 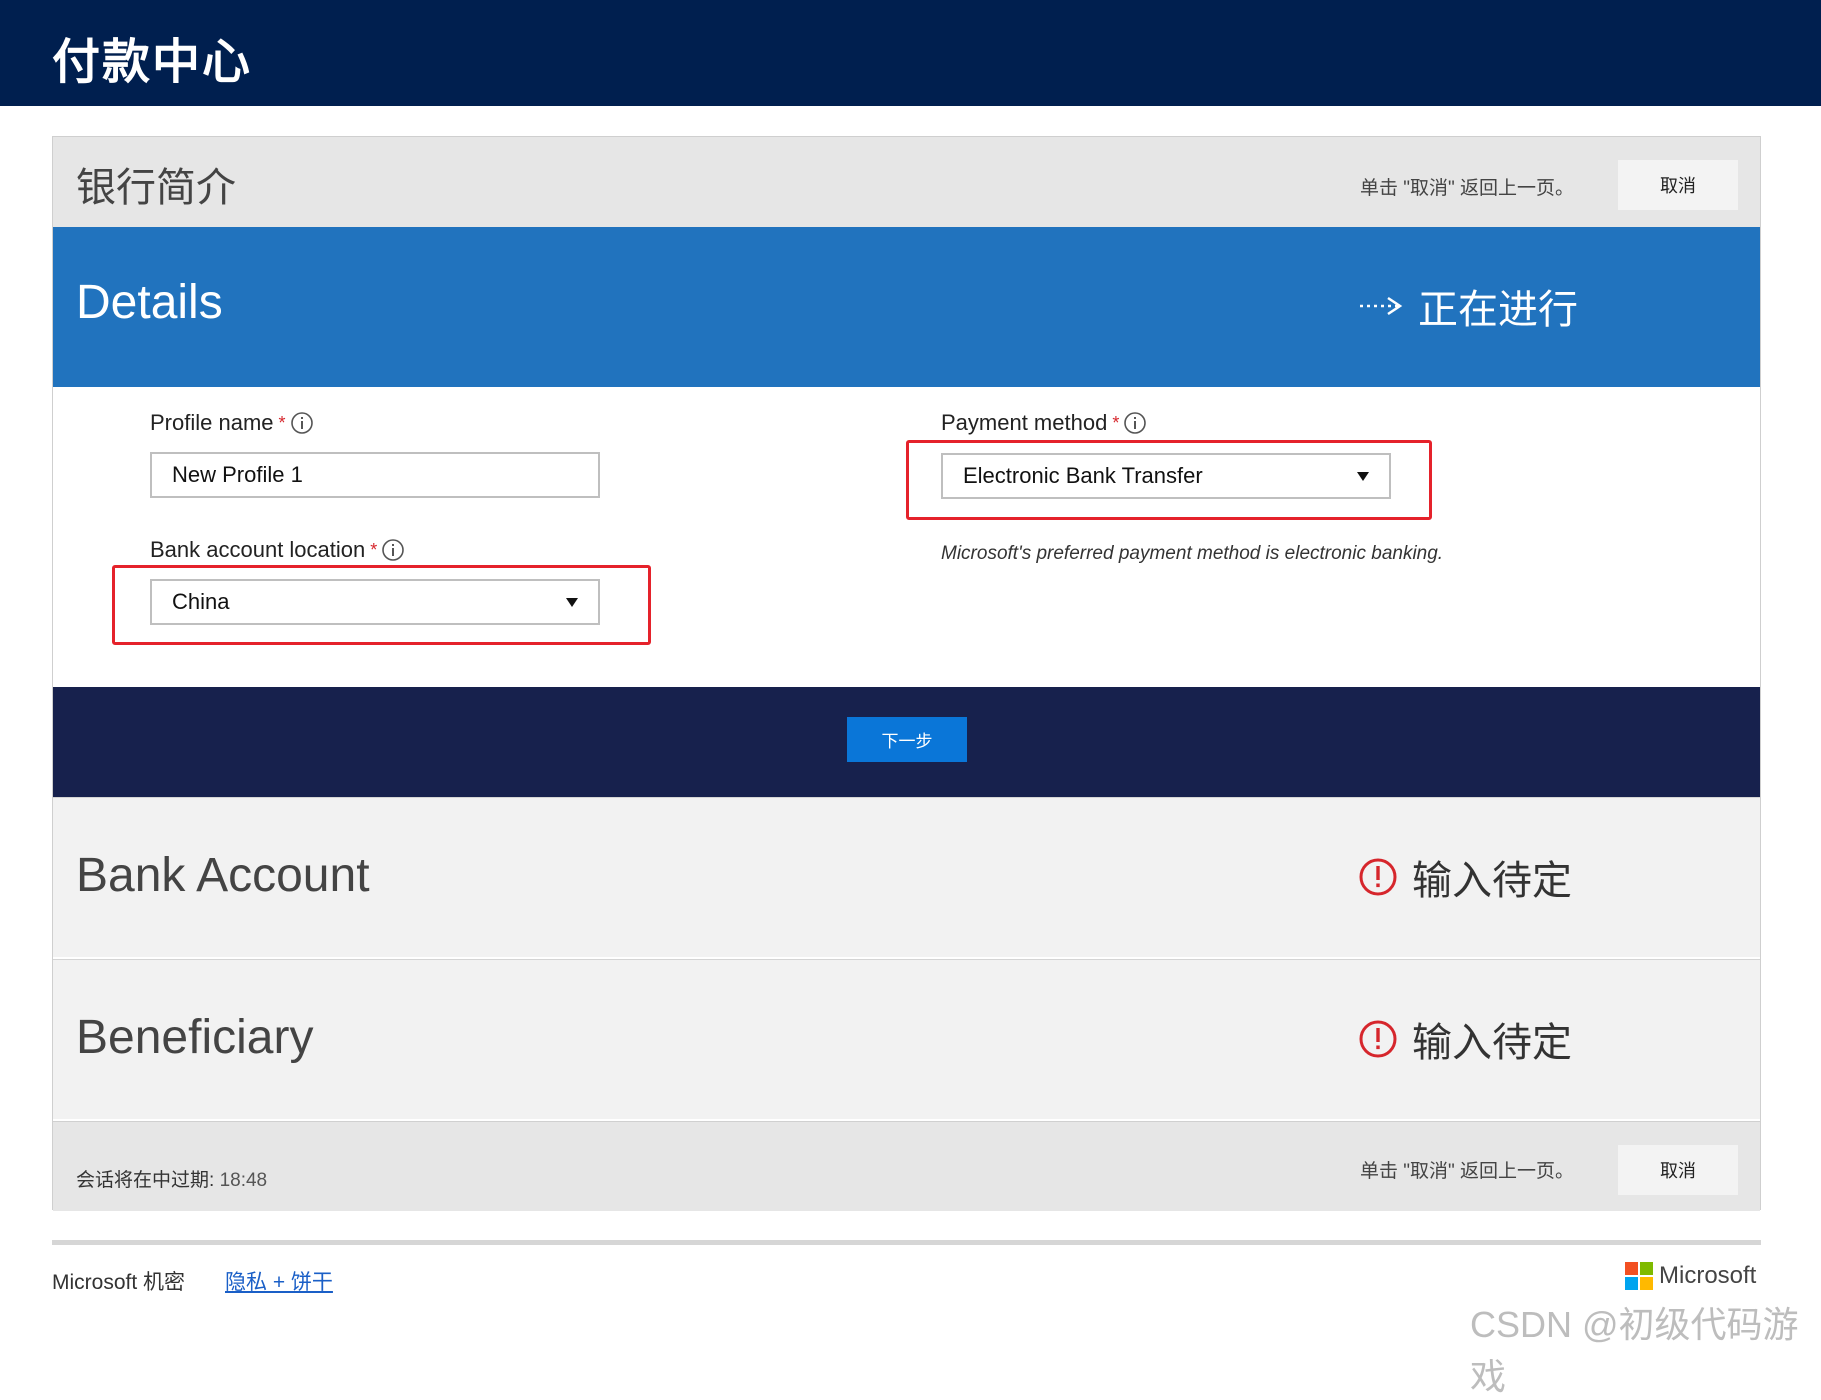 What do you see at coordinates (1498, 310) in the screenshot?
I see `status-text: 正在进行` at bounding box center [1498, 310].